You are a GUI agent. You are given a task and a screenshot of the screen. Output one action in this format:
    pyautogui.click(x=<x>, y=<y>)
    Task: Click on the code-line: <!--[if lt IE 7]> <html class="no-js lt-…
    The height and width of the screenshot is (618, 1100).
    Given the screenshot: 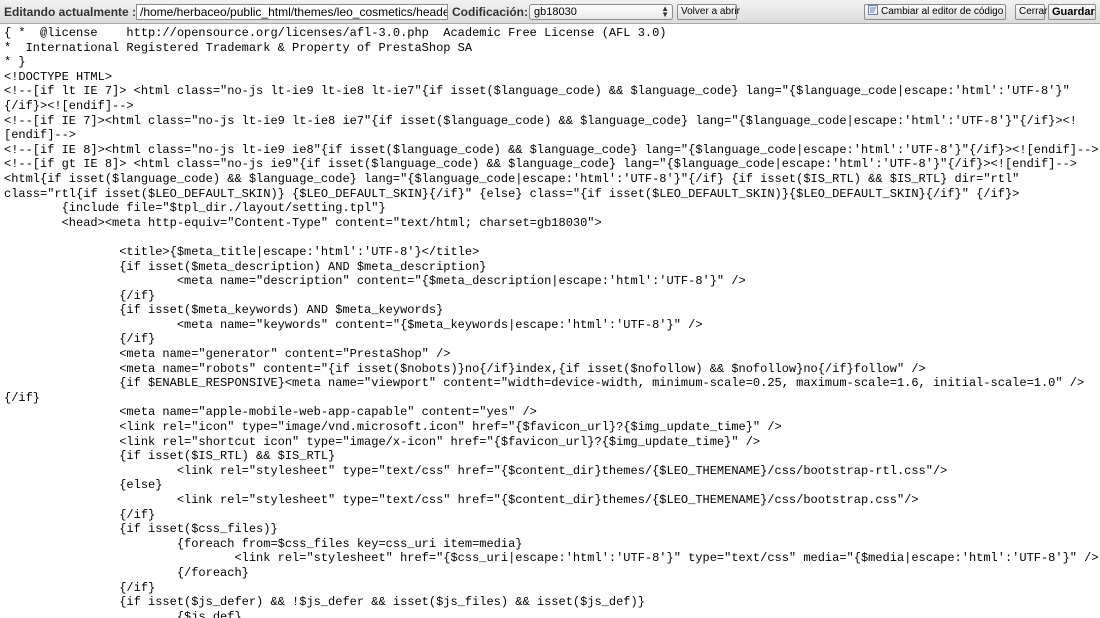 What is the action you would take?
    pyautogui.click(x=537, y=91)
    